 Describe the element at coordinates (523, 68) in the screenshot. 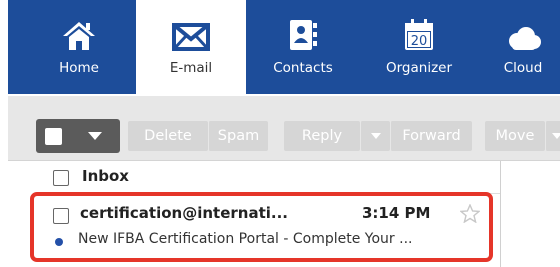

I see `nav-cloud-label: Cloud` at that location.